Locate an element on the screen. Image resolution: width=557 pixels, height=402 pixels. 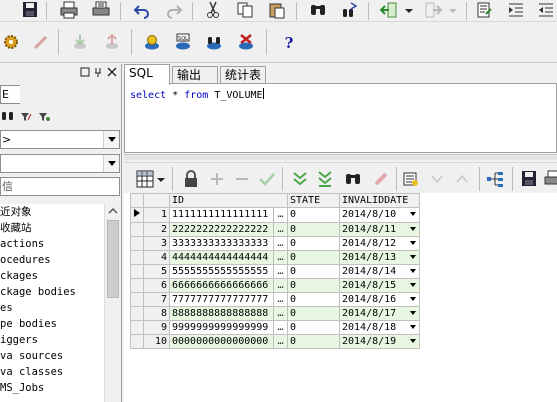
unindent-icon is located at coordinates (546, 10).